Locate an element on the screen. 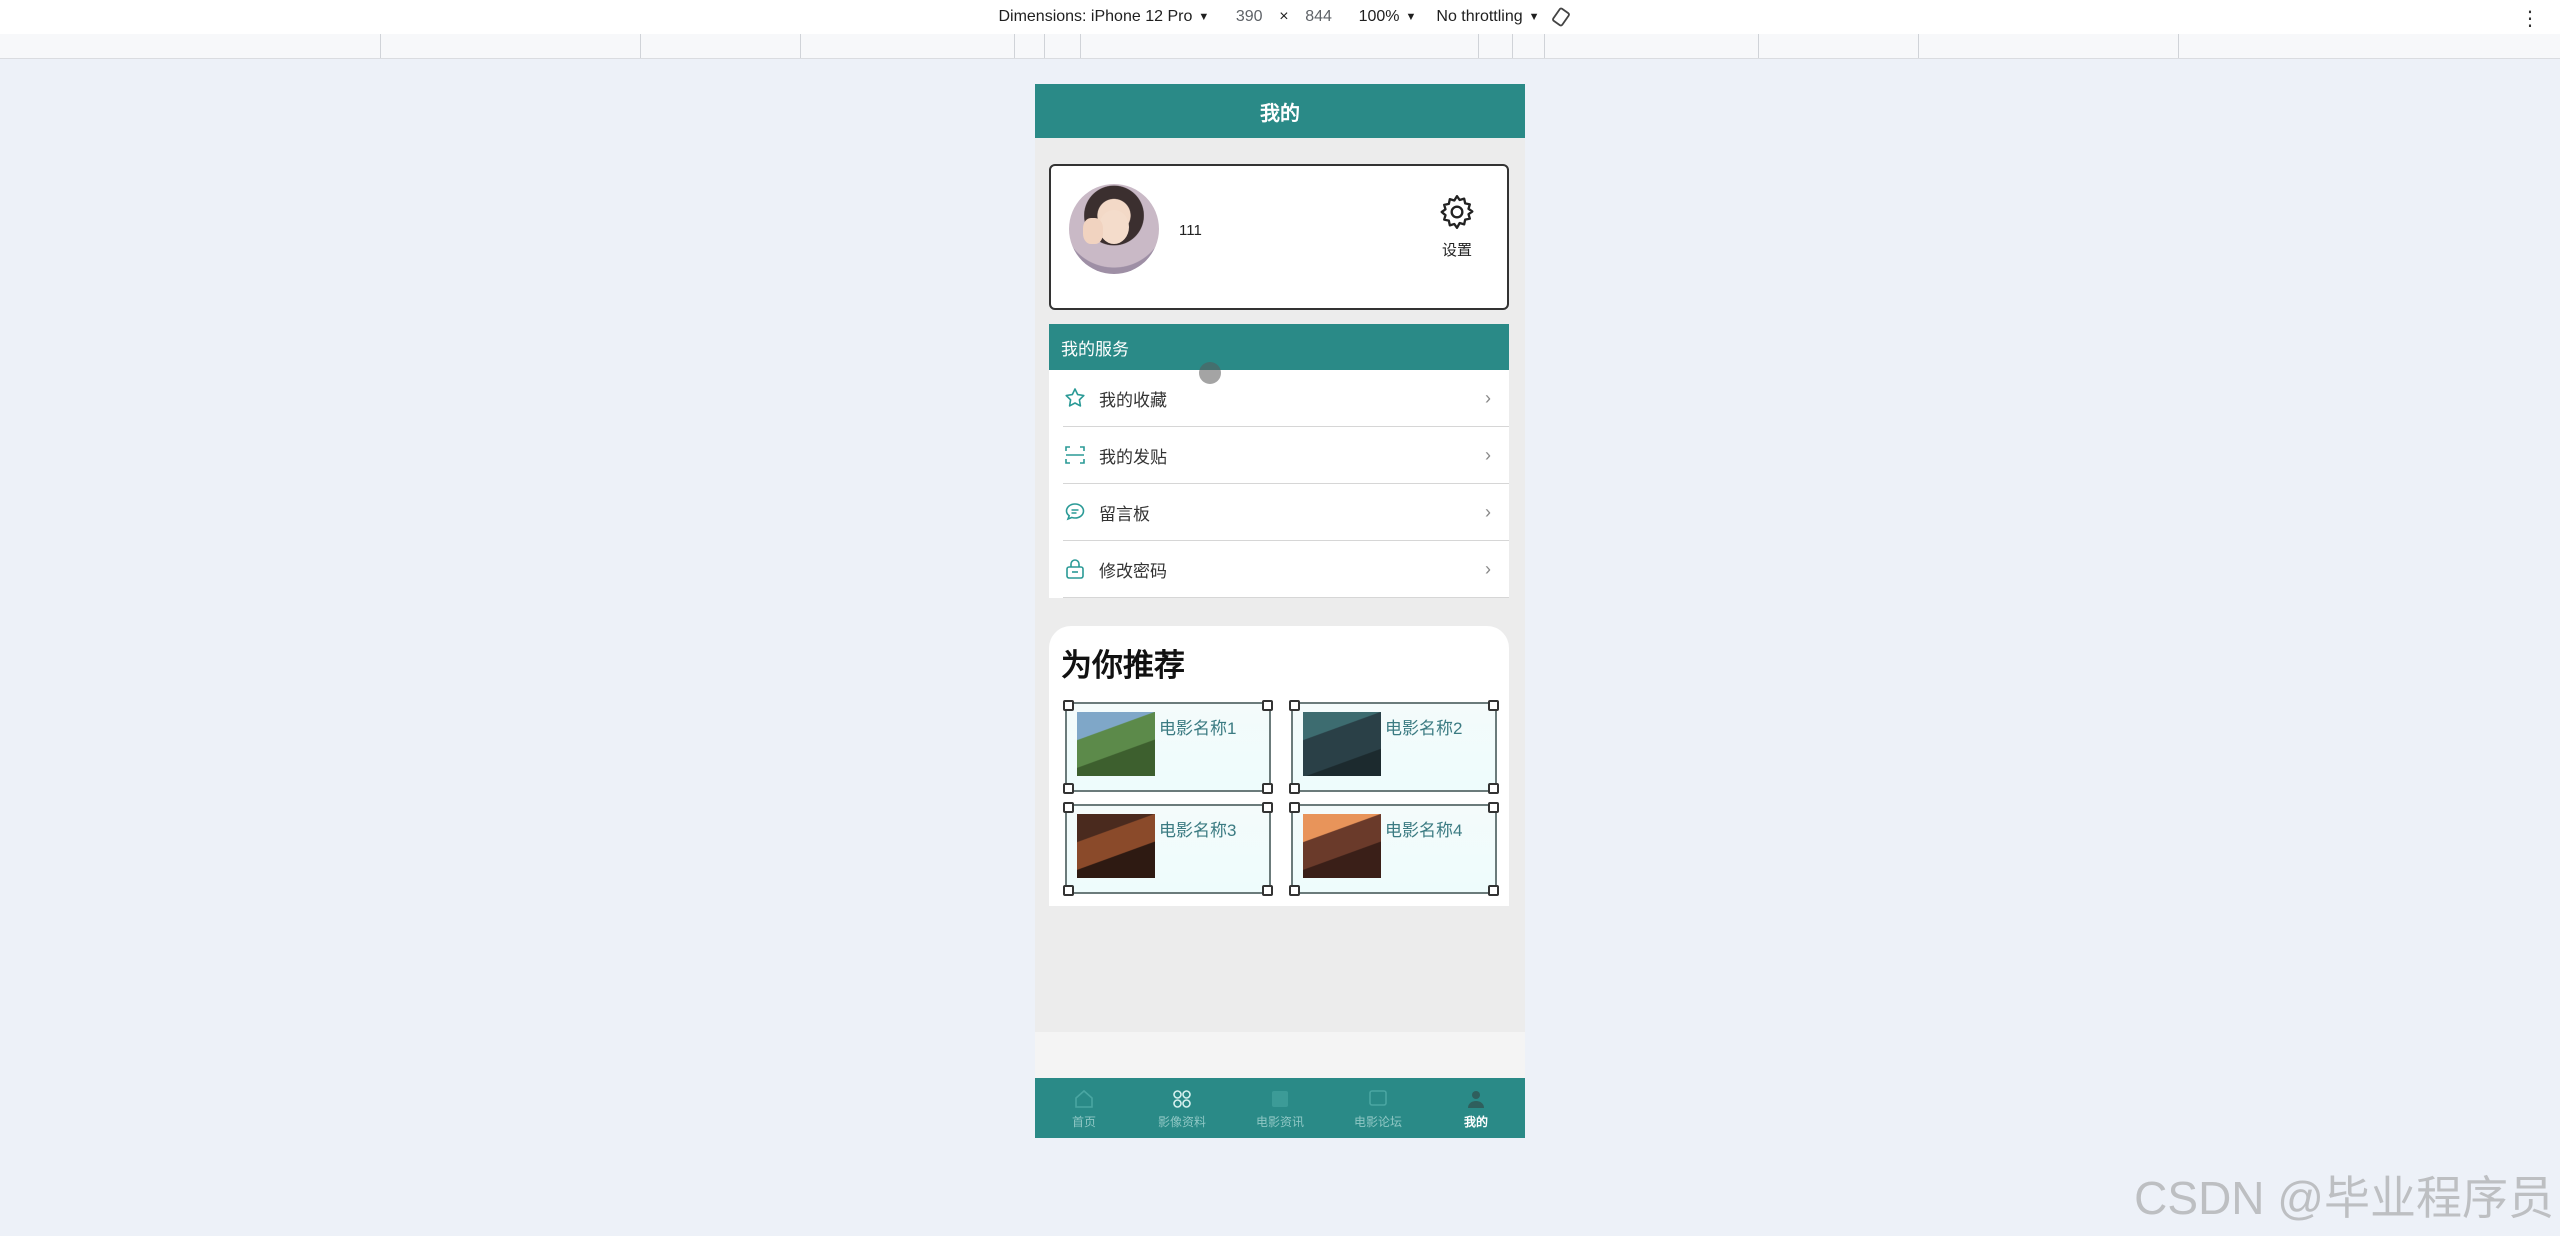 The image size is (2560, 1236). watermark: CSDN @毕业程序员 is located at coordinates (2344, 1198).